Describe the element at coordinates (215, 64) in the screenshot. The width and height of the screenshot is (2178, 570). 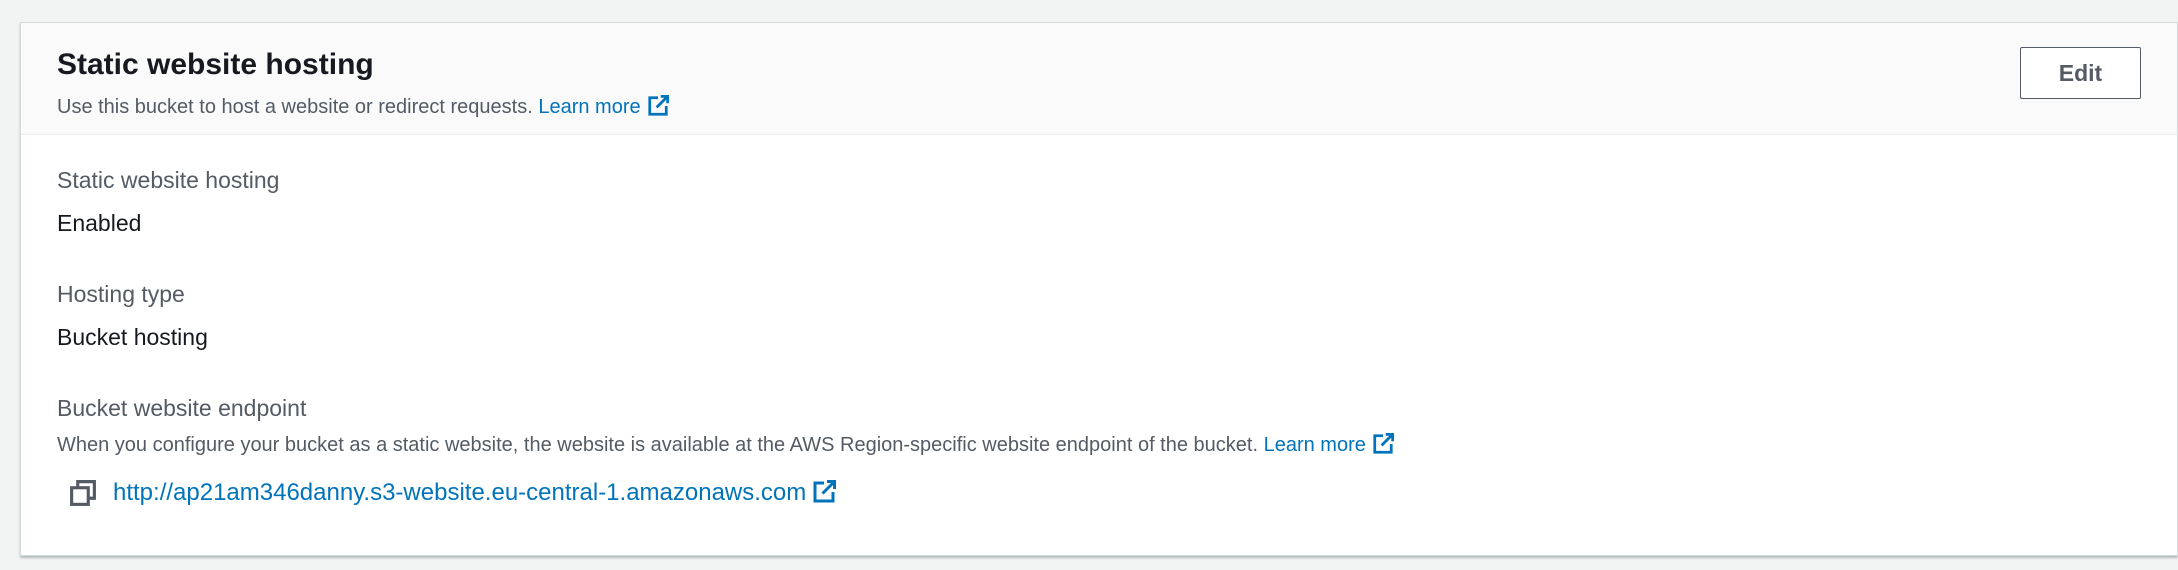
I see `panel-title: Static website hosting` at that location.